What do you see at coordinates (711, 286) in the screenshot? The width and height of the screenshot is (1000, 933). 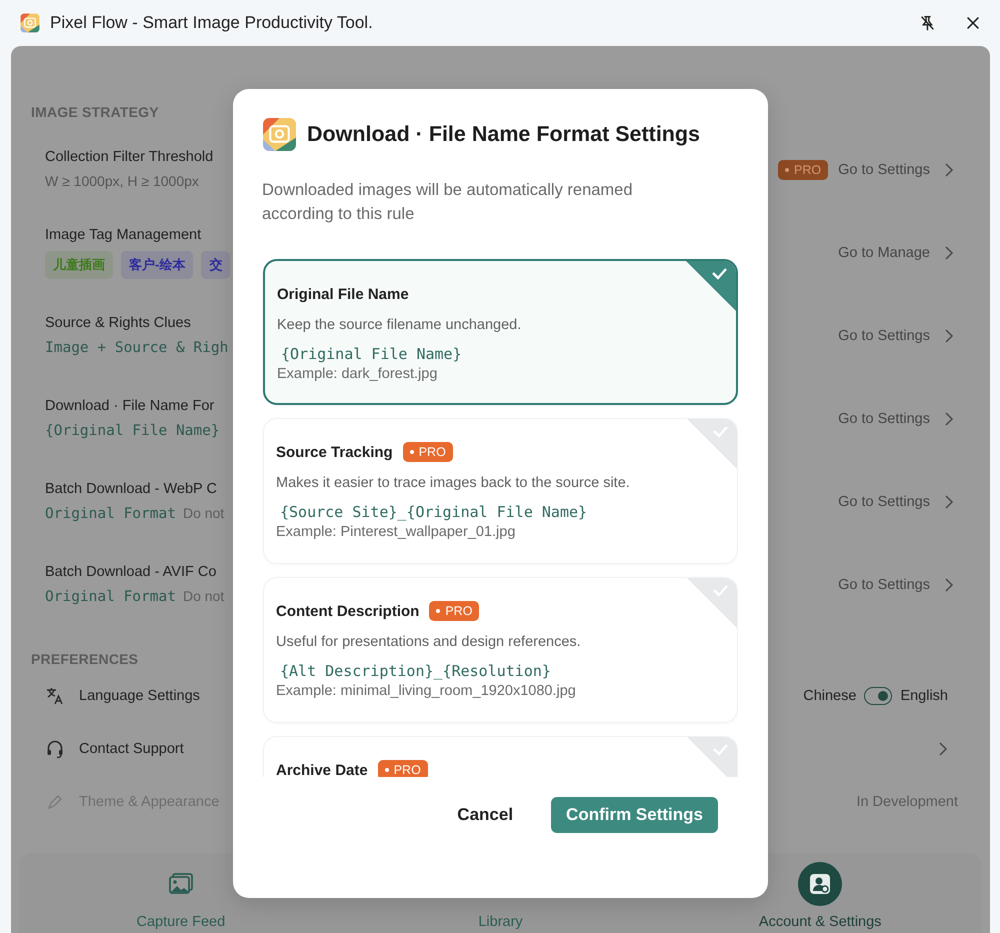 I see `check-corner-icon` at bounding box center [711, 286].